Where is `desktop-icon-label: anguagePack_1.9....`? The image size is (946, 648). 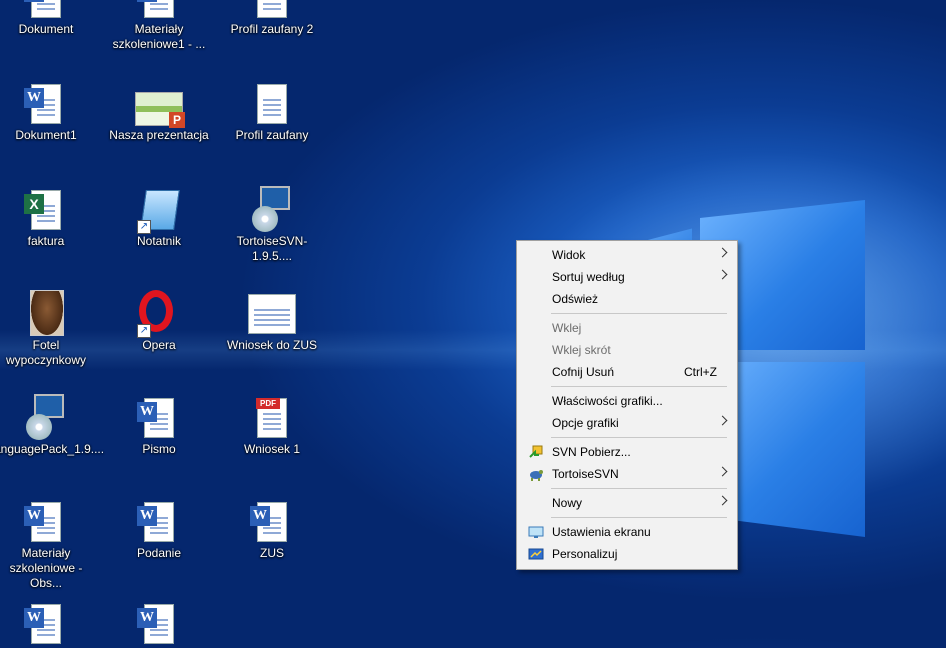
desktop-icon-label: anguagePack_1.9.... is located at coordinates (52, 449).